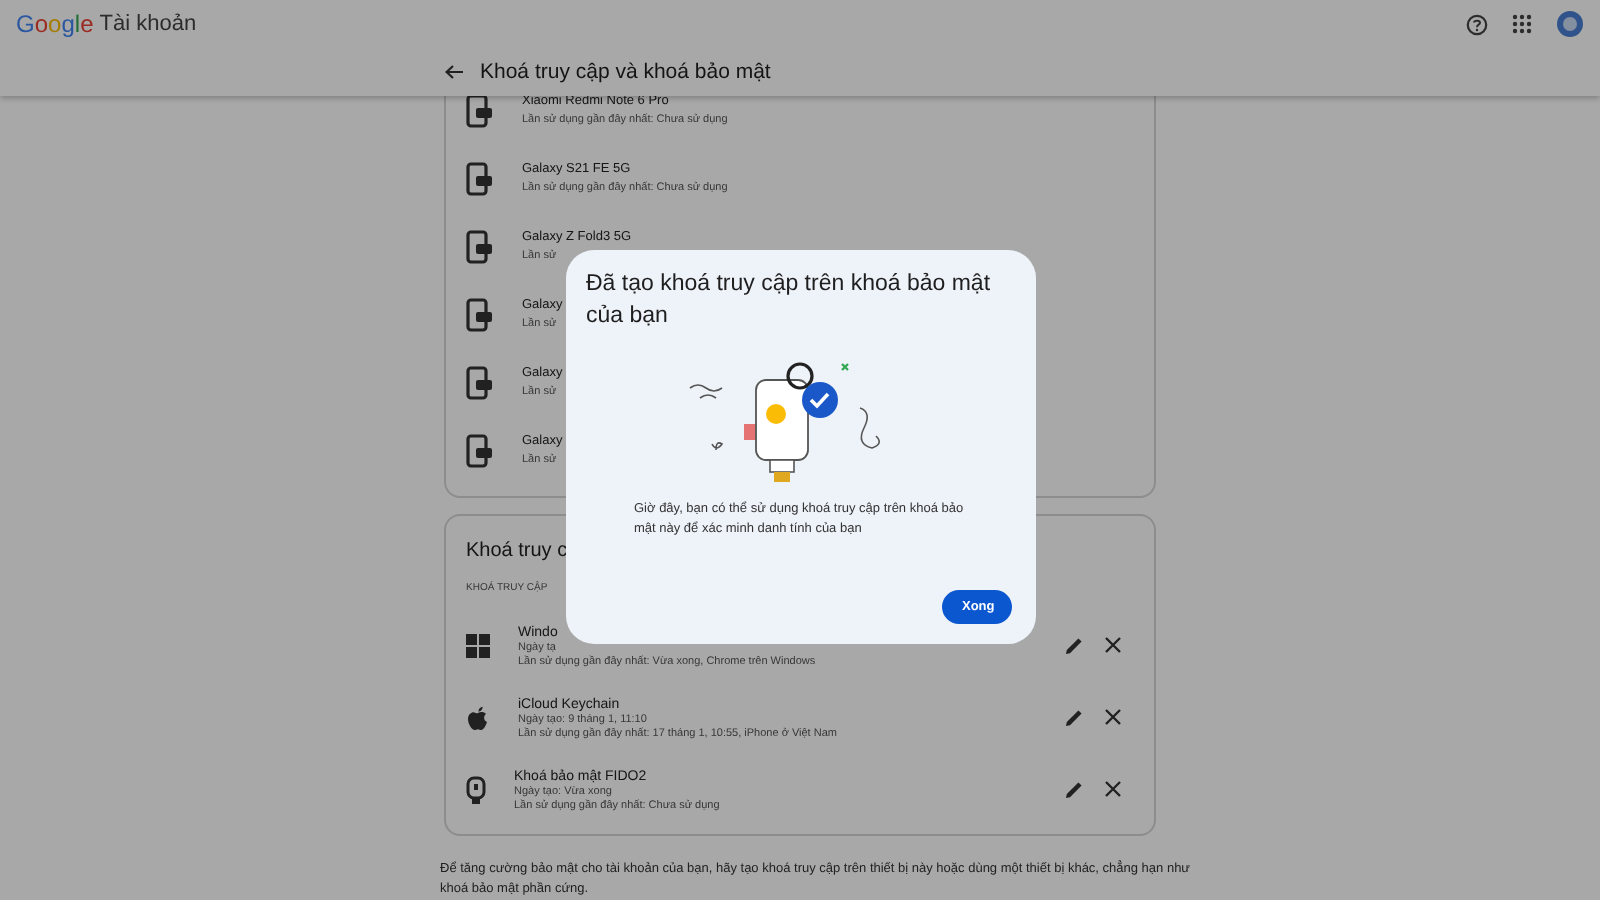 This screenshot has height=900, width=1600. What do you see at coordinates (478, 718) in the screenshot?
I see `apple-icon` at bounding box center [478, 718].